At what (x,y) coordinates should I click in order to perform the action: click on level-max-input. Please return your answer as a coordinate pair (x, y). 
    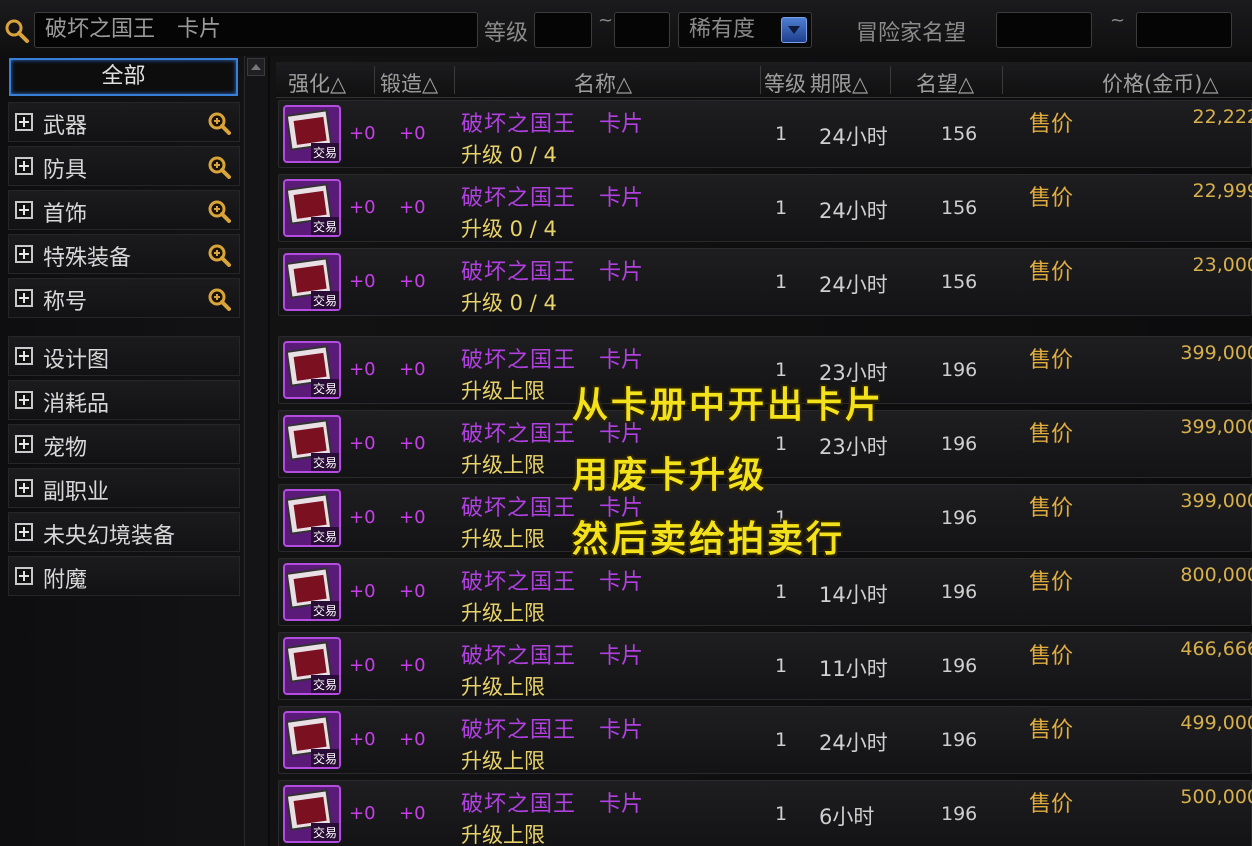
    Looking at the image, I should click on (642, 30).